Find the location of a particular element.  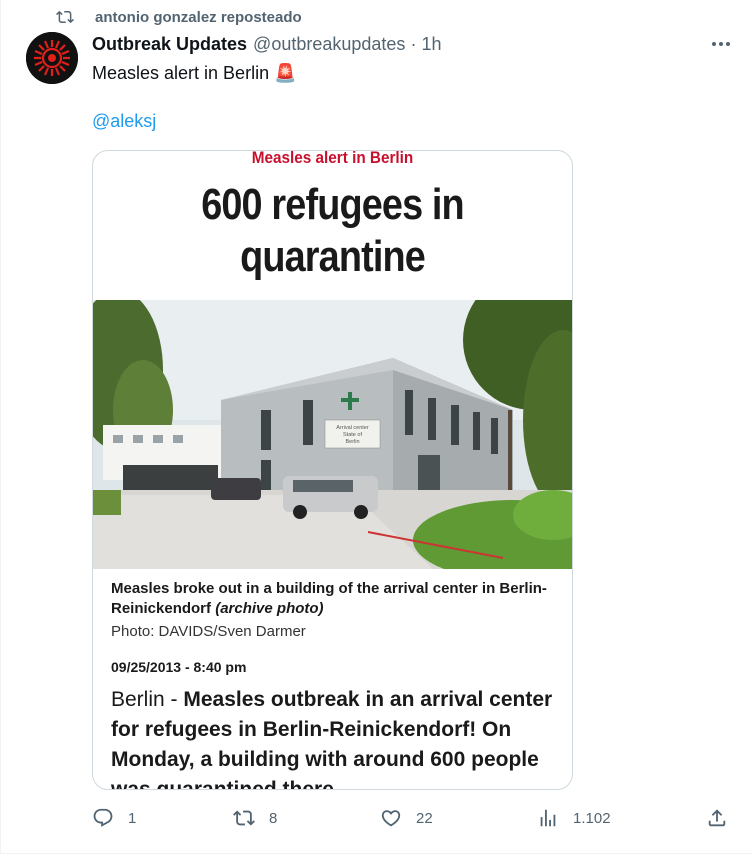

more-options-button is located at coordinates (721, 44).